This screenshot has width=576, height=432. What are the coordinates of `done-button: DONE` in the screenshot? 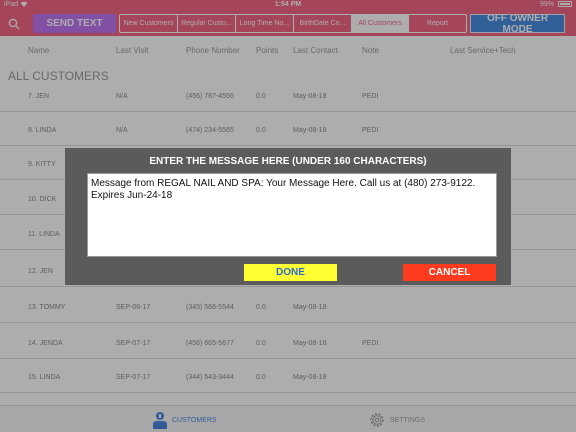 It's located at (290, 272).